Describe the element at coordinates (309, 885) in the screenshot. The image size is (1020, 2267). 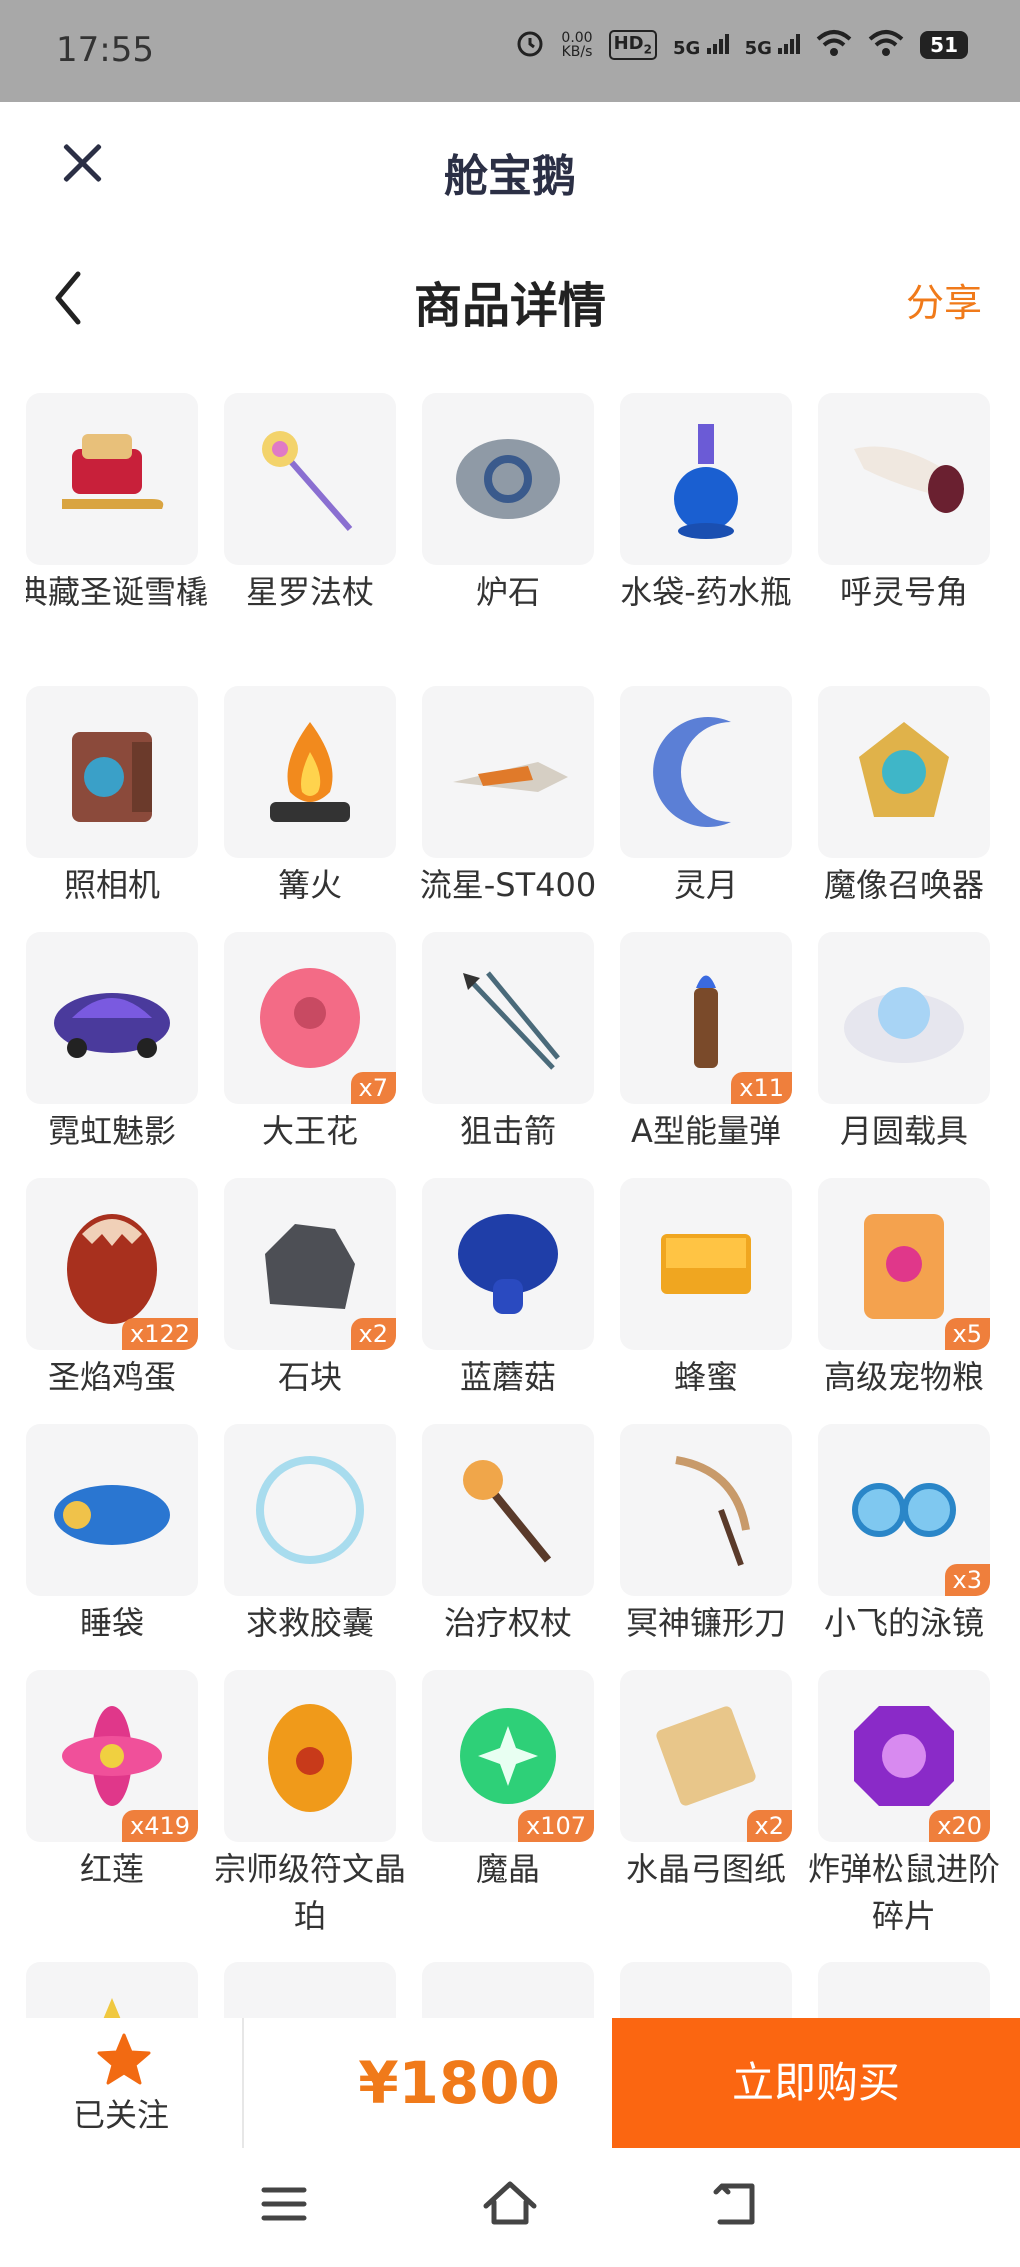
I see `item-name: 篝火` at that location.